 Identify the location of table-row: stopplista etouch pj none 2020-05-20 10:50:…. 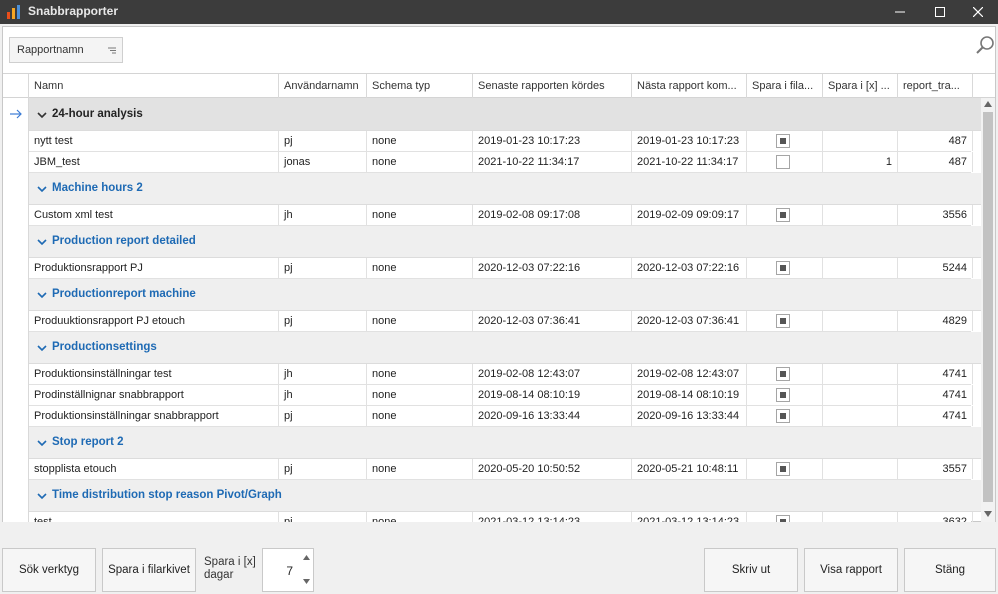
(501, 469).